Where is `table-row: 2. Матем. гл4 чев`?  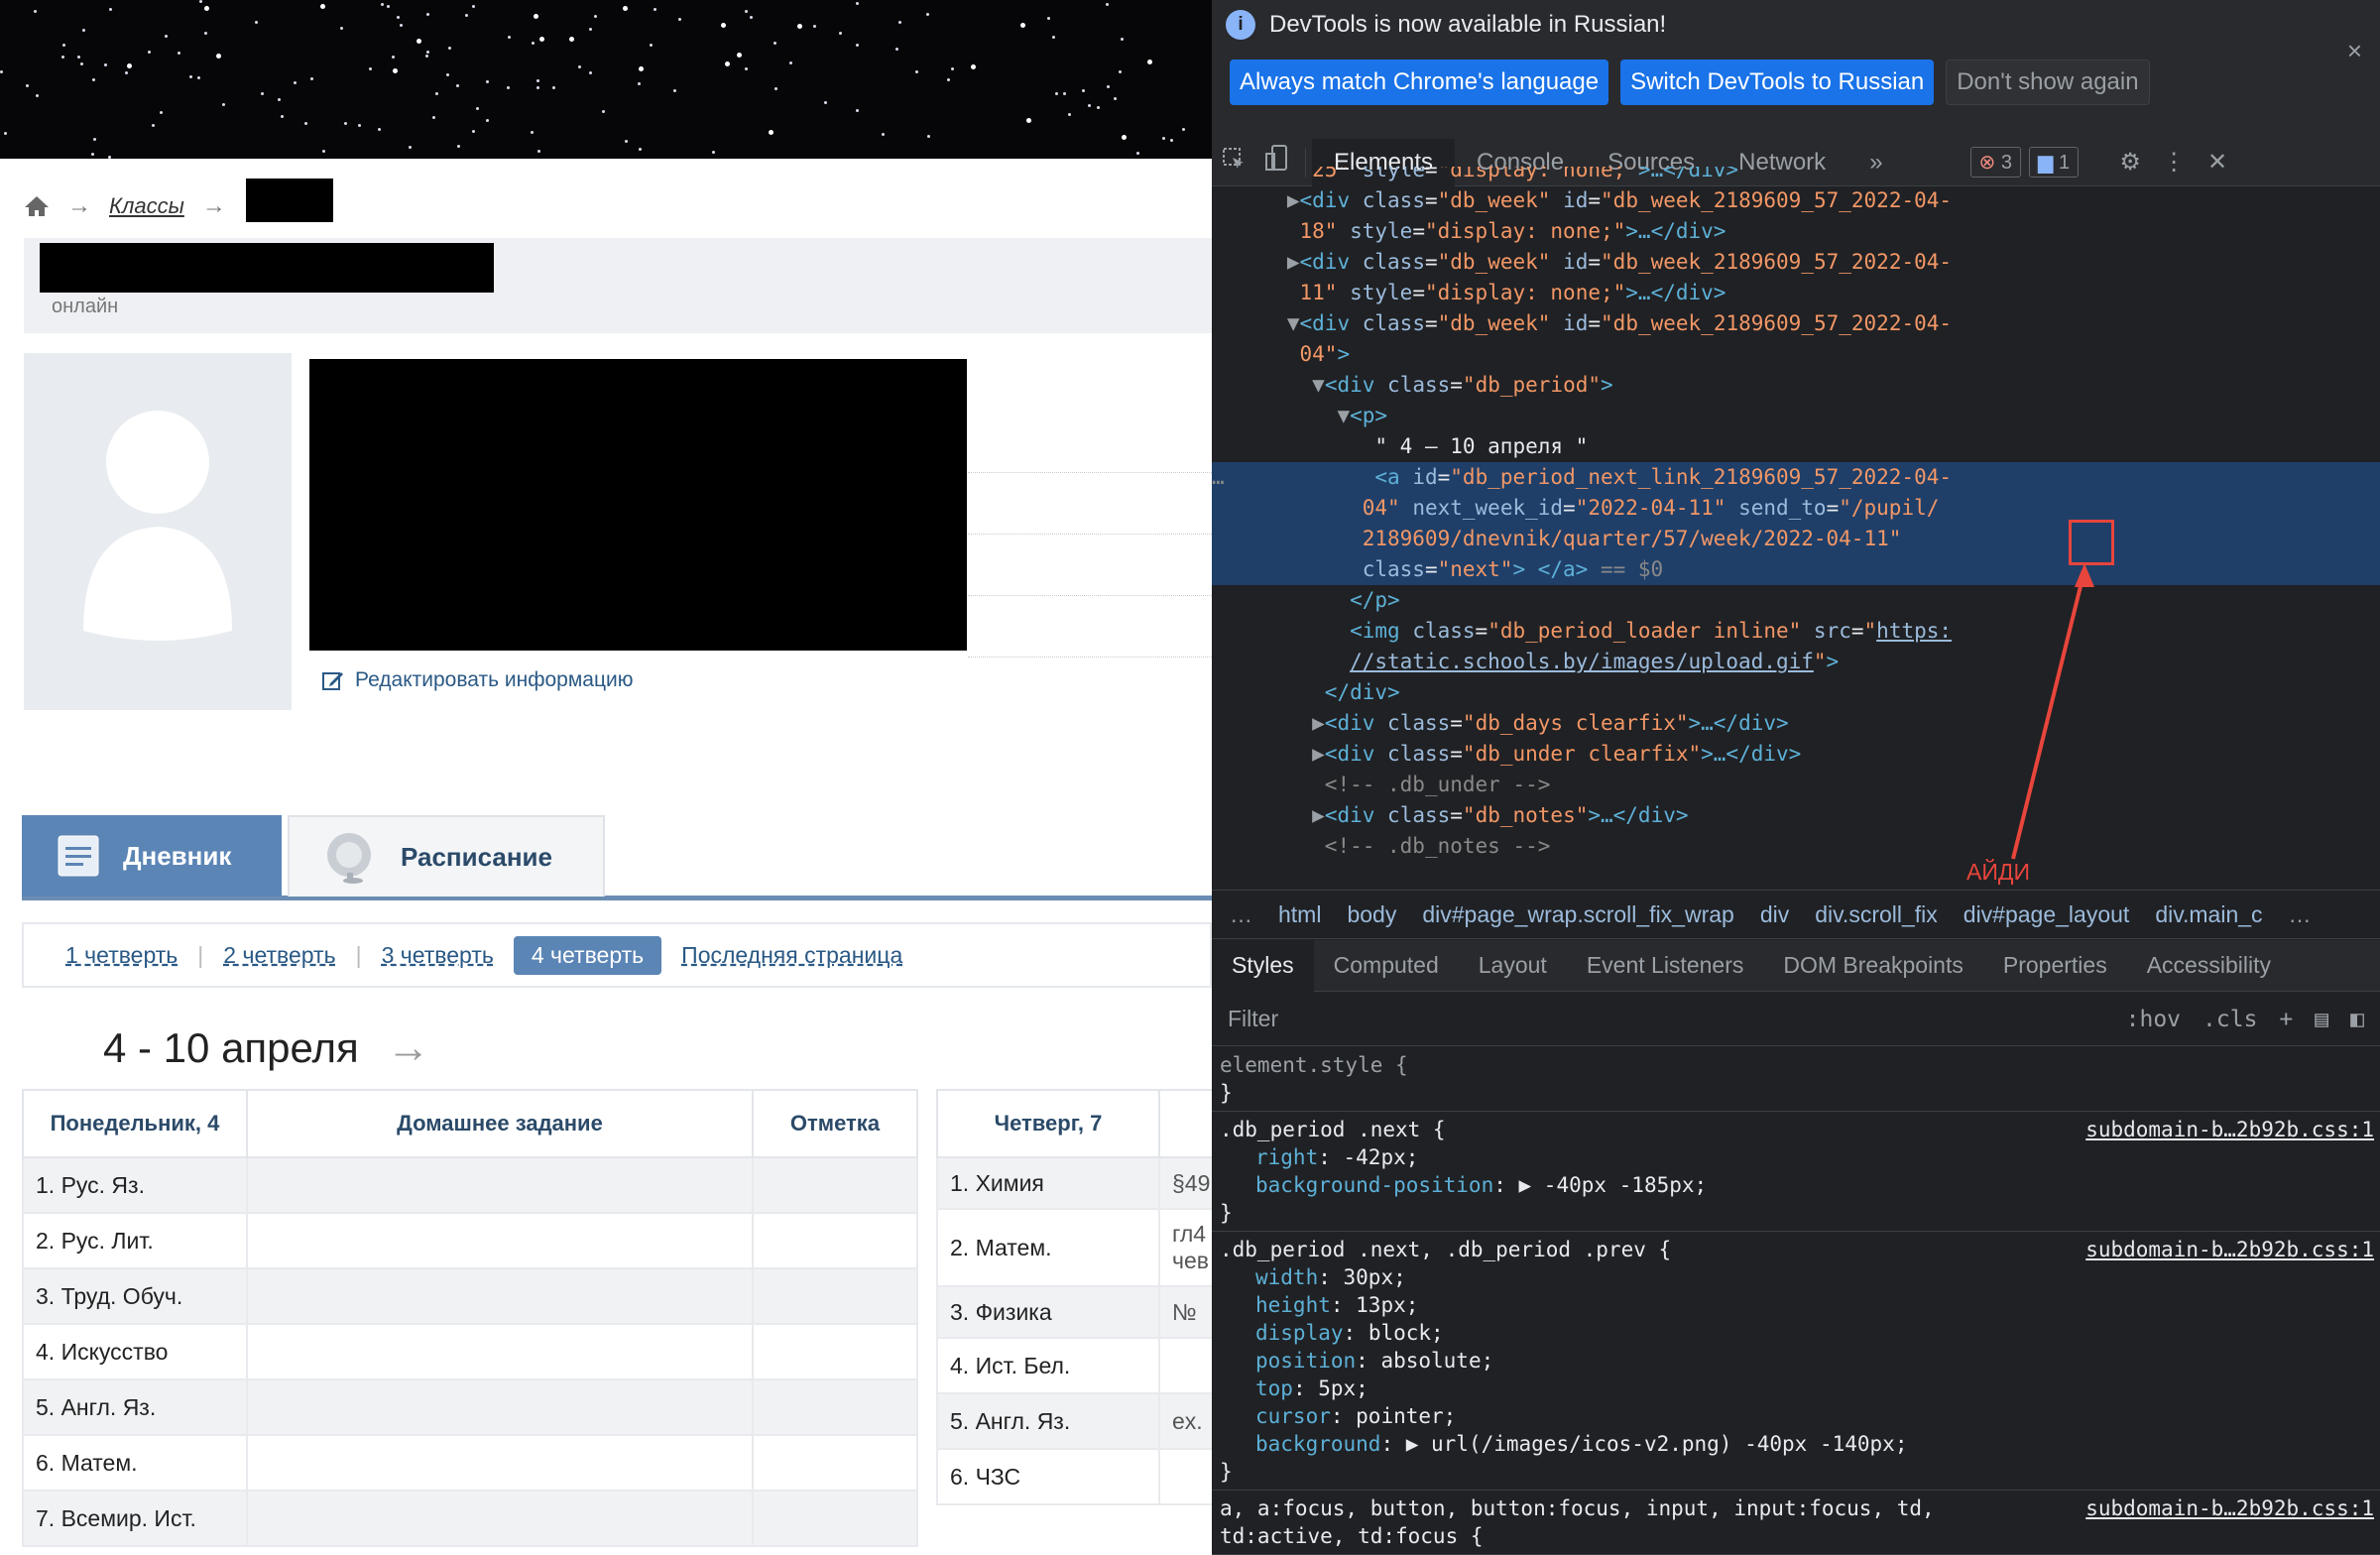
table-row: 2. Матем. гл4 чев is located at coordinates (1074, 1247).